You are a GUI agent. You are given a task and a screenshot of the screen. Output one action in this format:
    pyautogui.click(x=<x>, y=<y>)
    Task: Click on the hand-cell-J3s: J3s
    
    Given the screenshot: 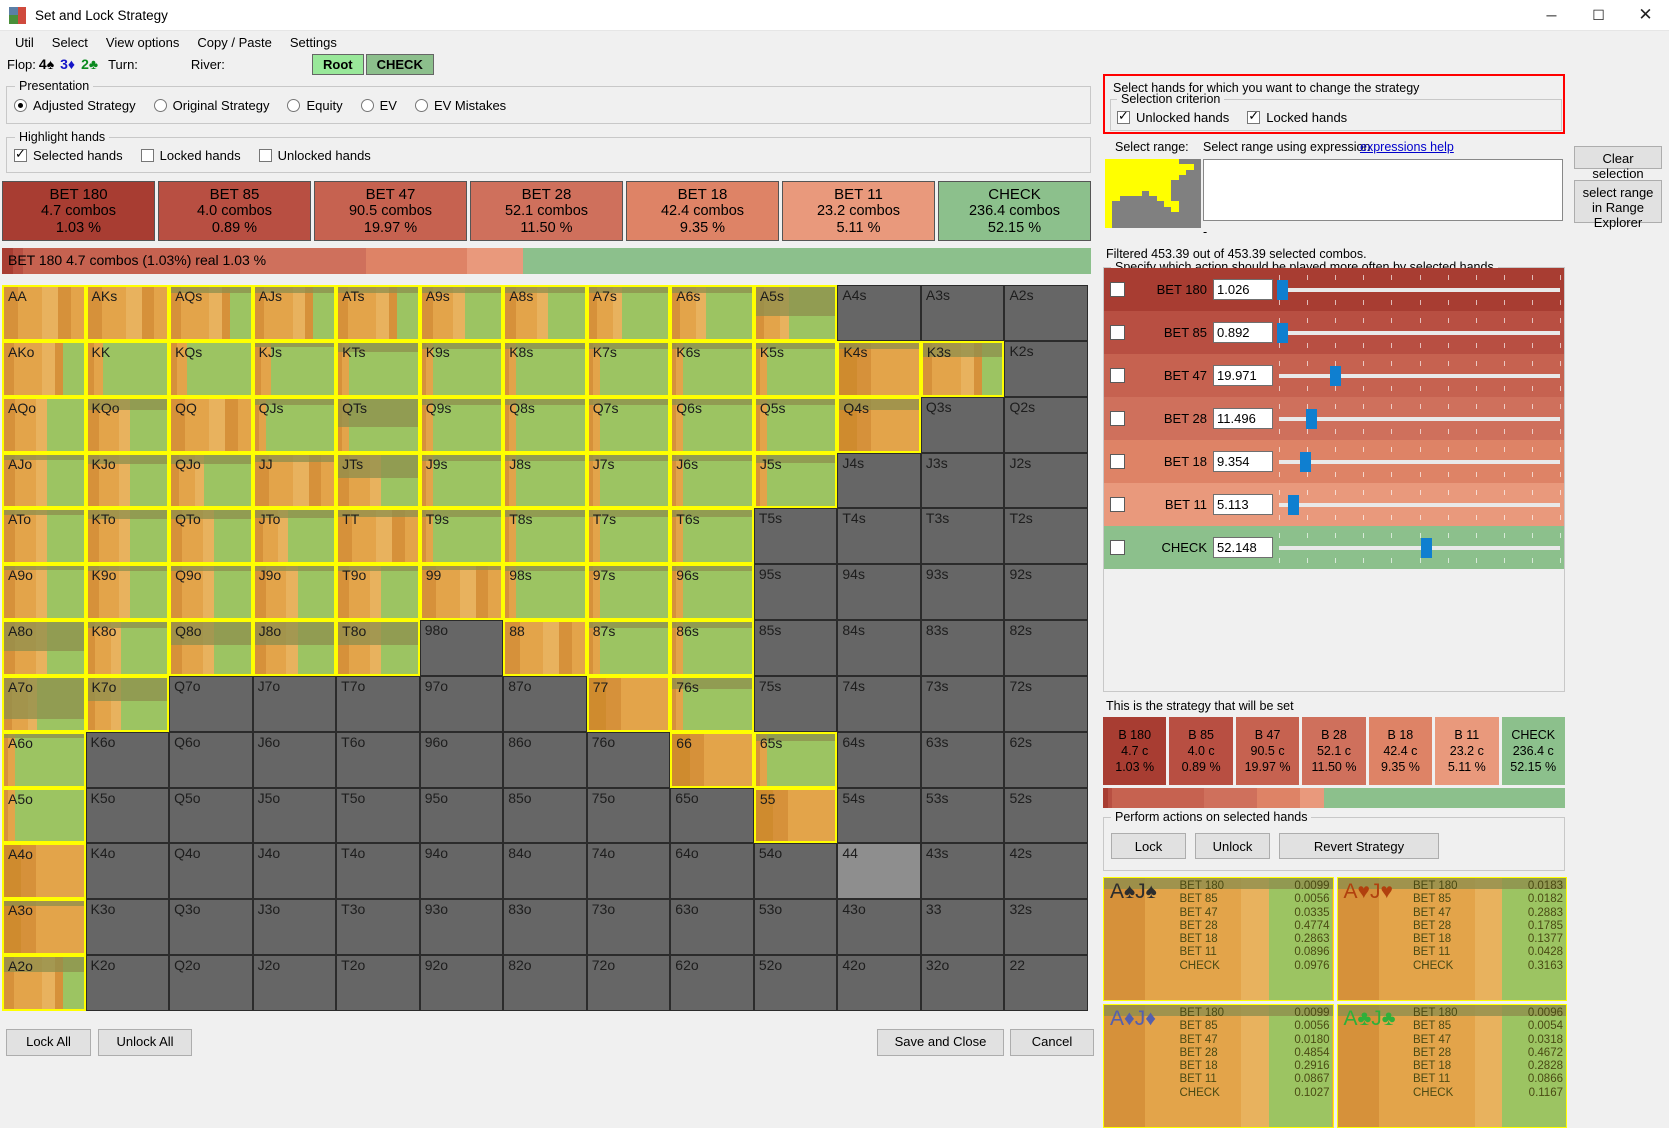 What is the action you would take?
    pyautogui.click(x=962, y=480)
    